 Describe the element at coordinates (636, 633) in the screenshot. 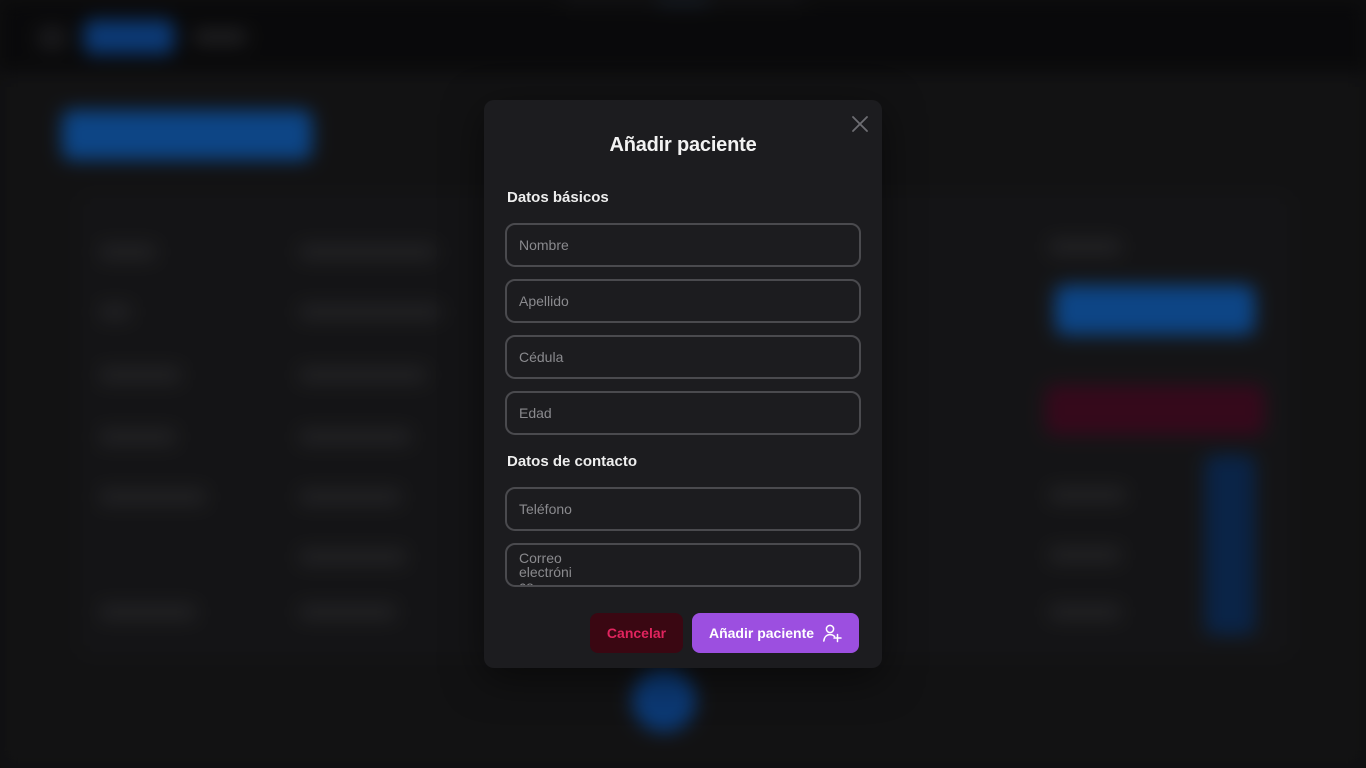

I see `cancel-button: Cancelar` at that location.